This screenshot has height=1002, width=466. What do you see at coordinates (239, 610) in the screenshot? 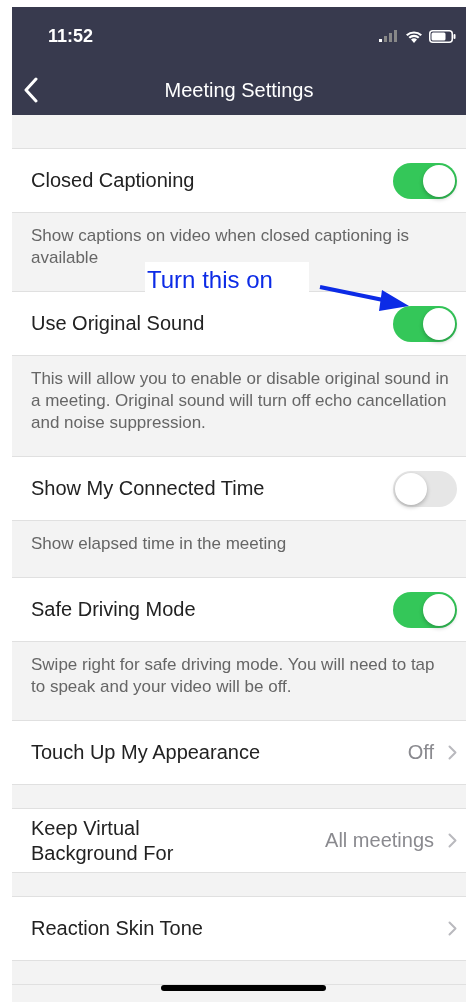
I see `setting-row: Safe Driving Mode` at bounding box center [239, 610].